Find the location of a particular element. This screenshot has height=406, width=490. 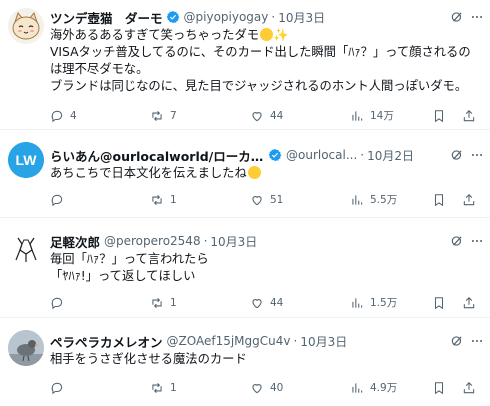

like-count: 44 is located at coordinates (277, 116).